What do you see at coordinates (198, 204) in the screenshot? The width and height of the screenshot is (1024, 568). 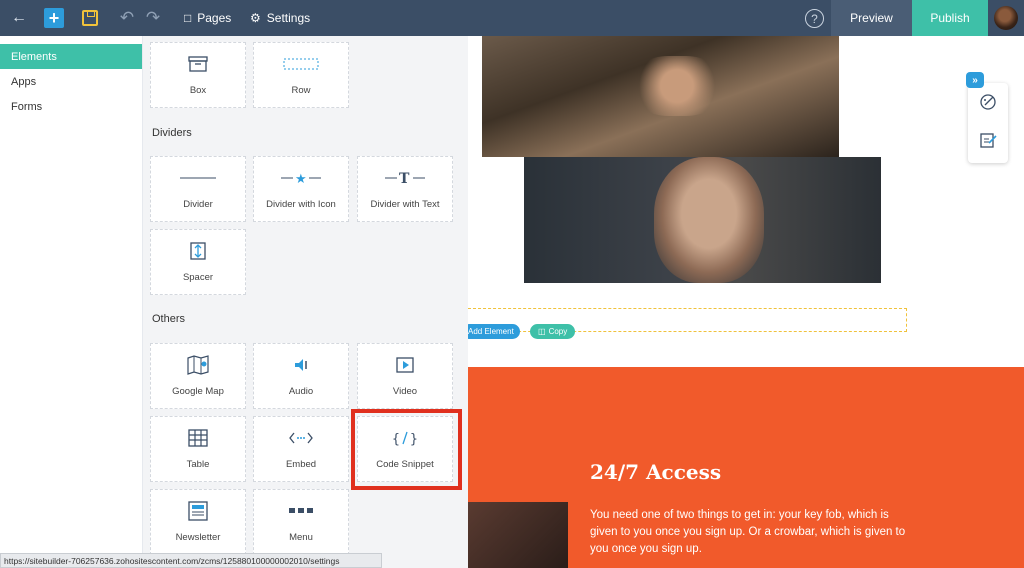 I see `tile-label: Divider` at bounding box center [198, 204].